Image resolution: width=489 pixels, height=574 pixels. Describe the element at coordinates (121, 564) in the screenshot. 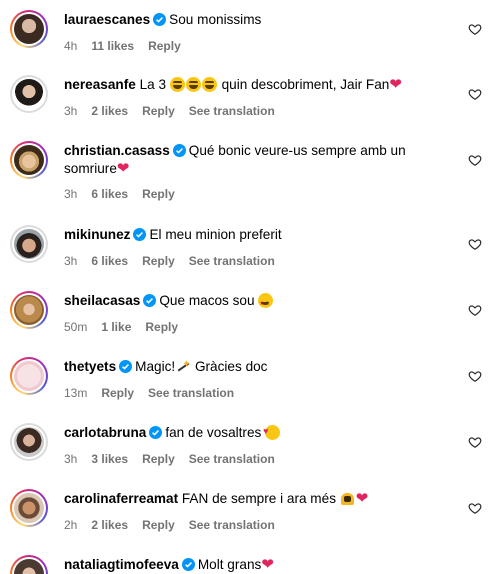

I see `username: nataliagtimofeeva` at that location.